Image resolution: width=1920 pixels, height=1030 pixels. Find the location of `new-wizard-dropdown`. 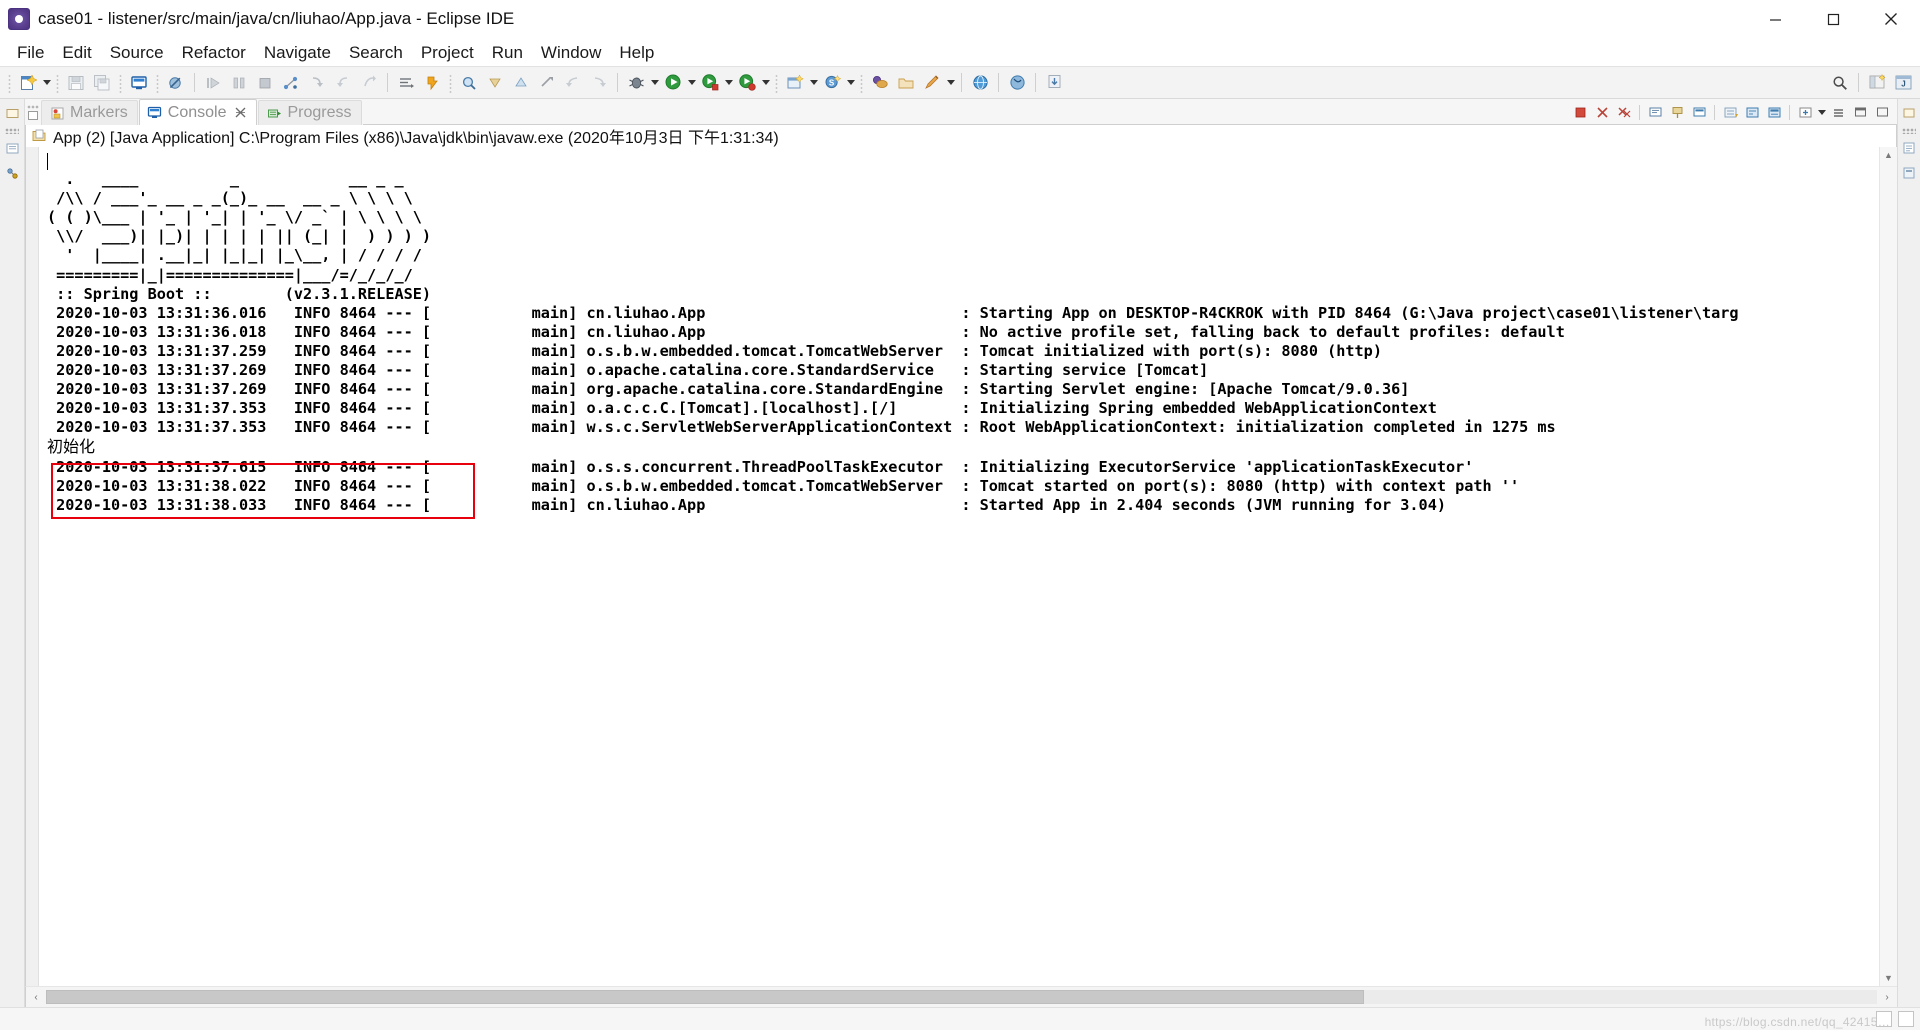

new-wizard-dropdown is located at coordinates (46, 83).